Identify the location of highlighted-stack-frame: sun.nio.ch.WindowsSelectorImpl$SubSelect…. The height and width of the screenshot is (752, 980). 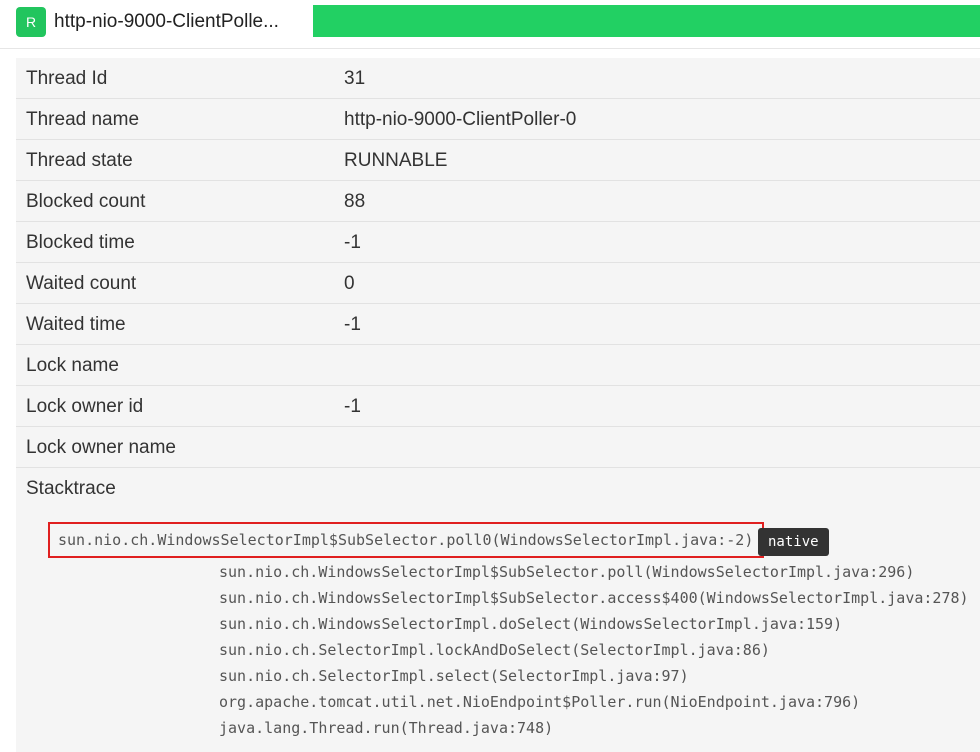
(406, 540).